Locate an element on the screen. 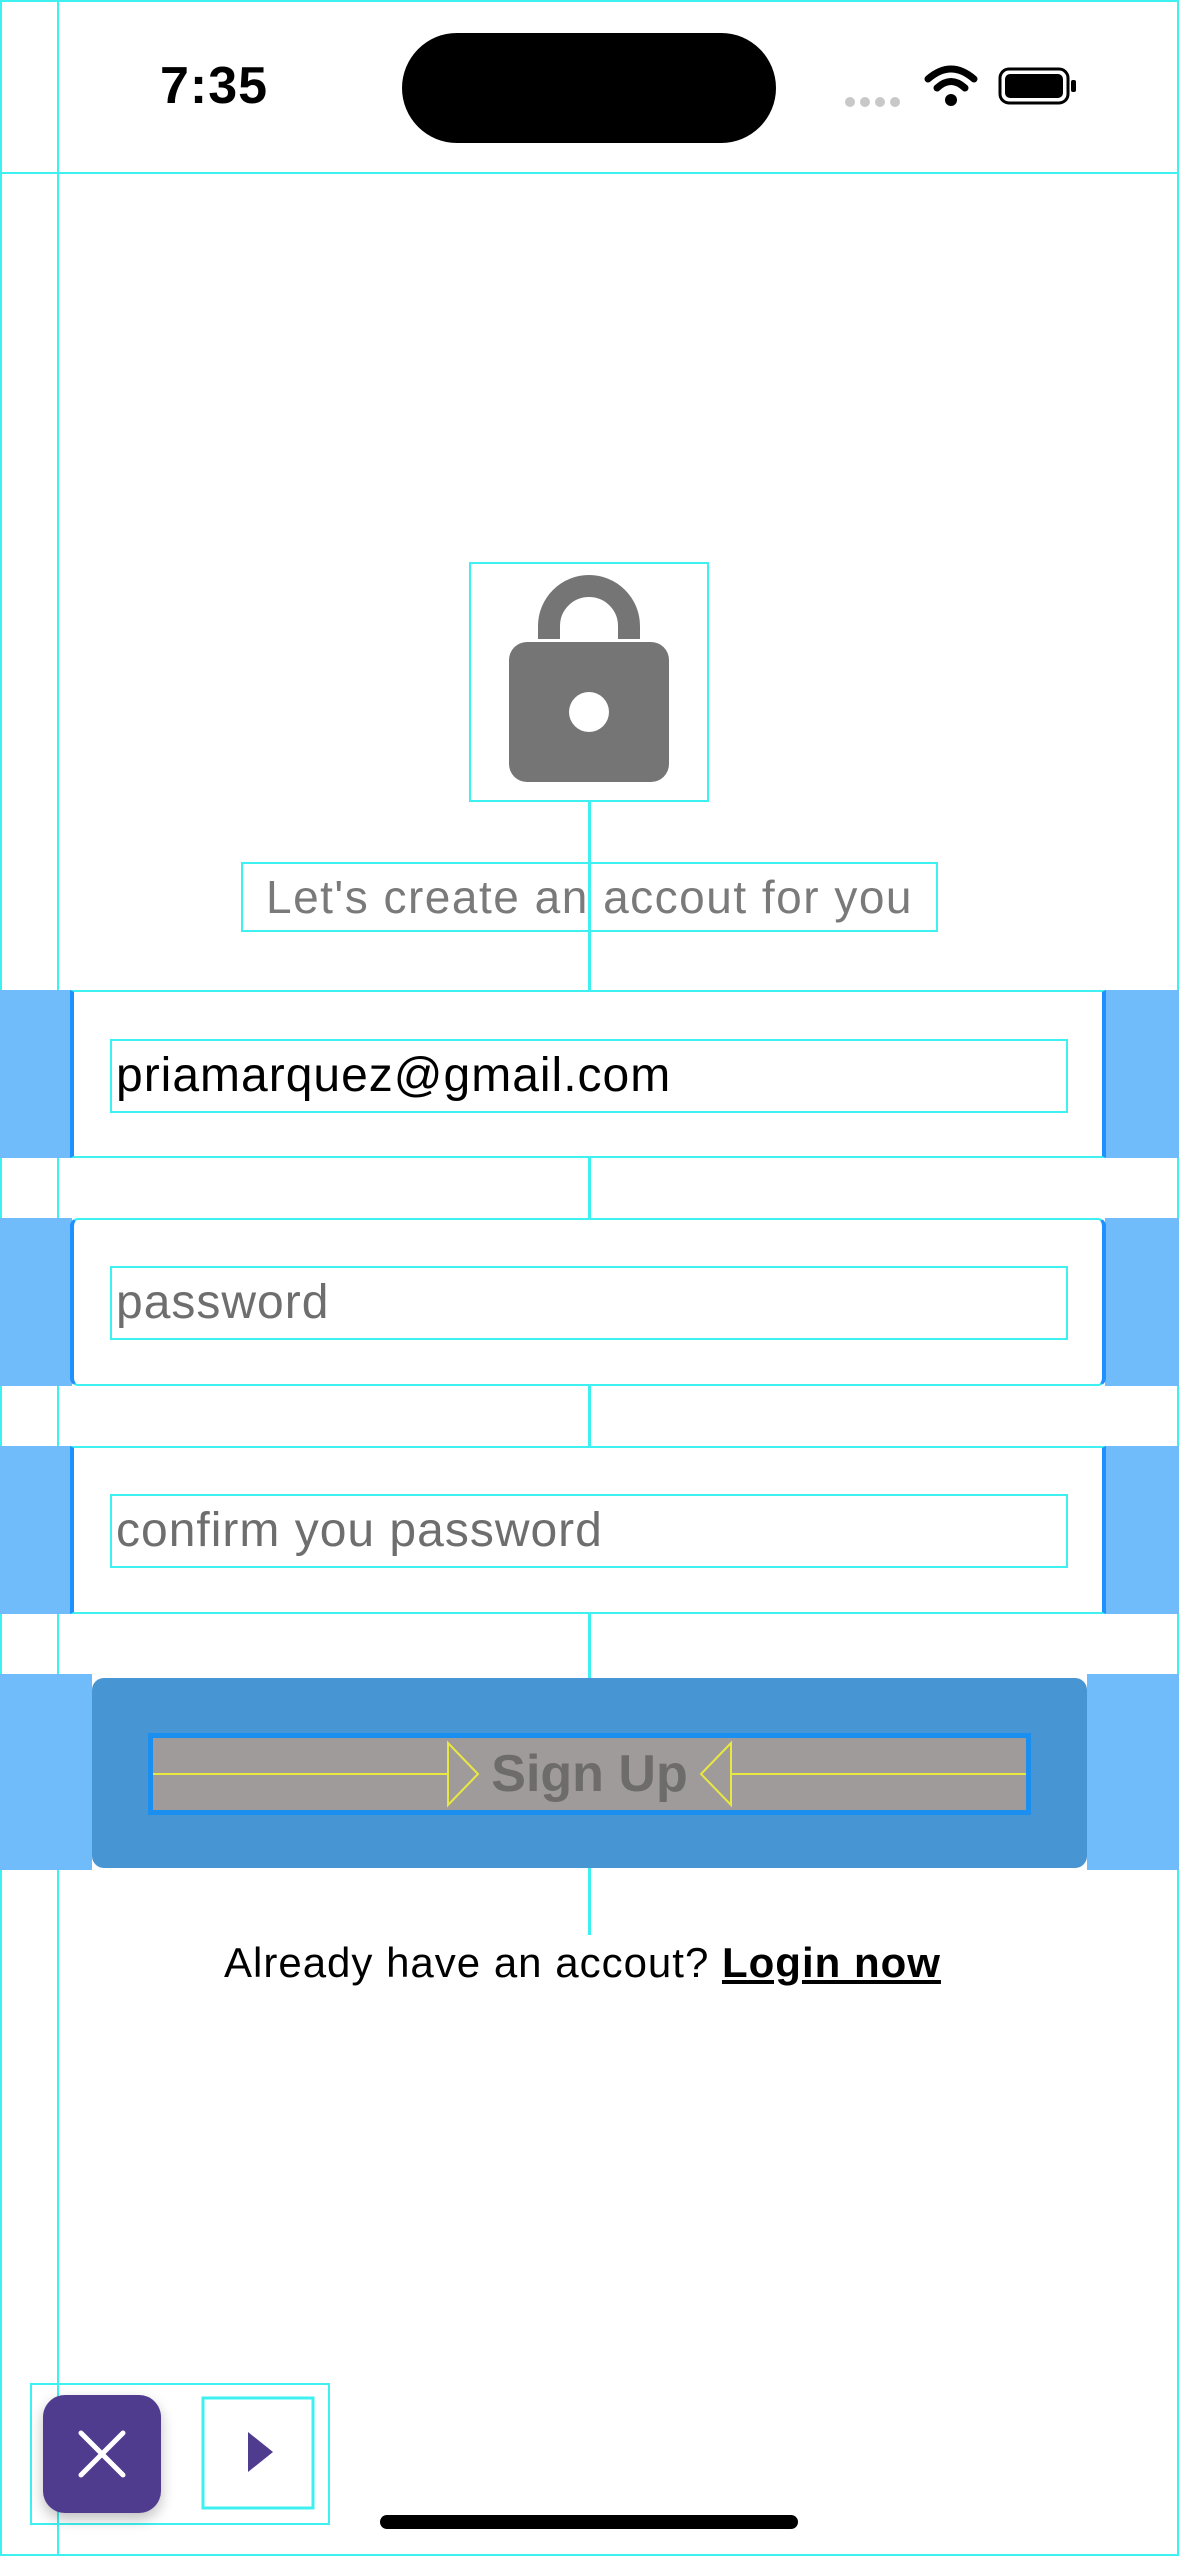 The width and height of the screenshot is (1179, 2556). status-time: 7:35 is located at coordinates (214, 86).